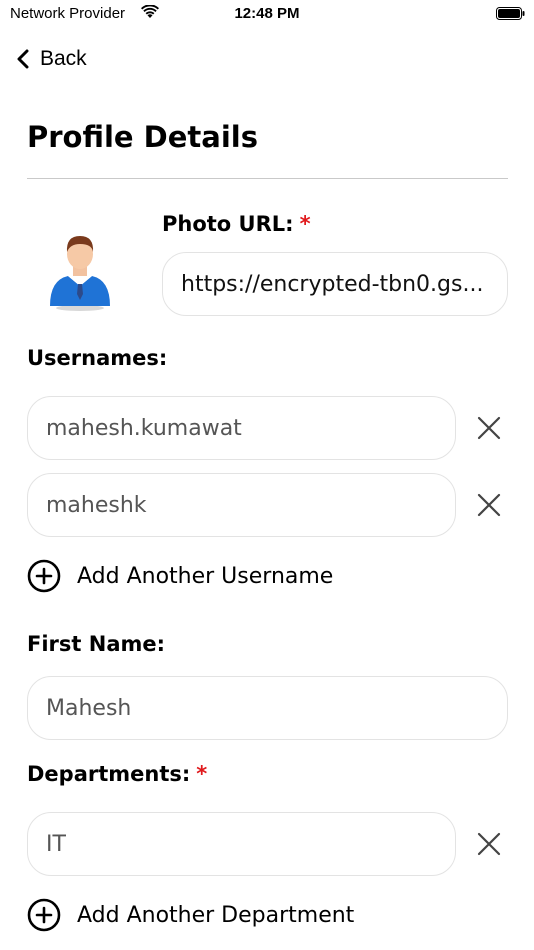 The image size is (534, 950). I want to click on photo-url-label: Photo URL: *, so click(236, 224).